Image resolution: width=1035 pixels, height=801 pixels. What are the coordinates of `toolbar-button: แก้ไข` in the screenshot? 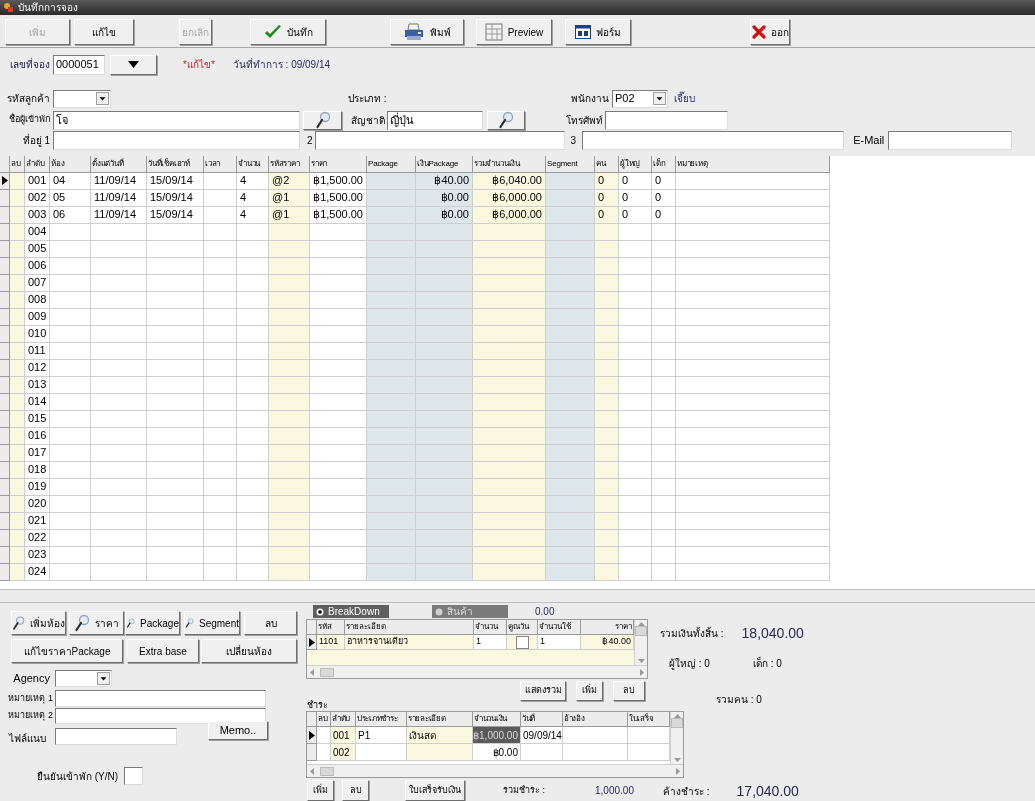 It's located at (104, 32).